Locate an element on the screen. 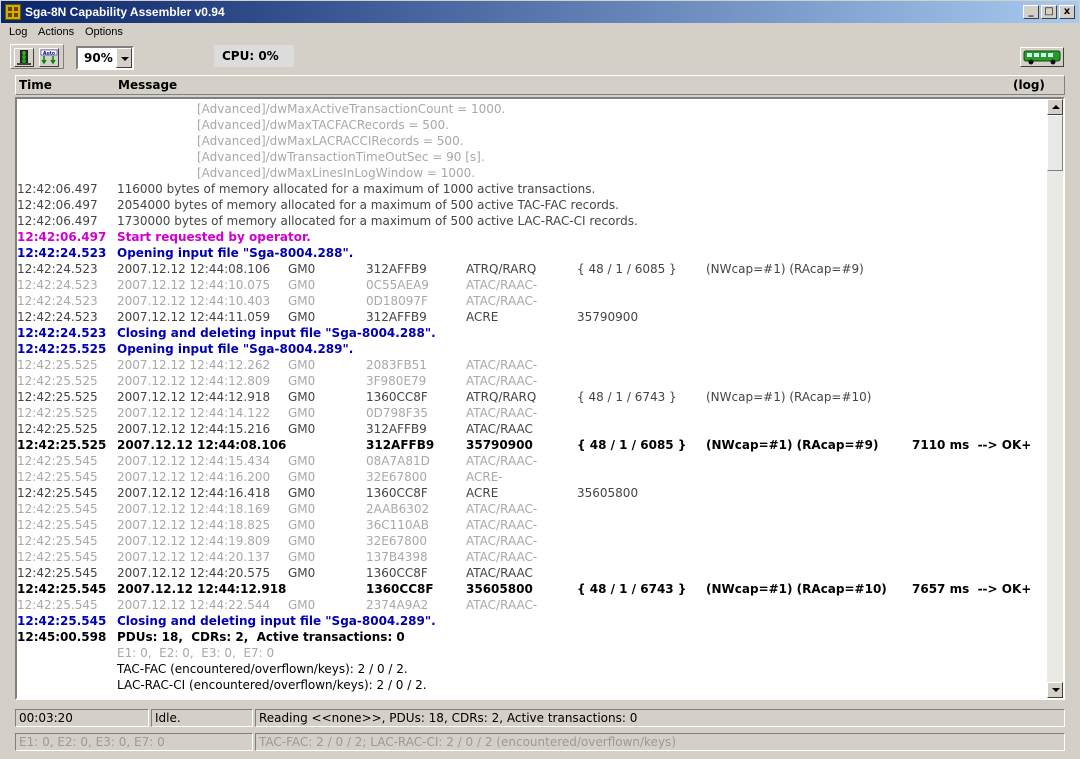 The height and width of the screenshot is (759, 1080). log-cell: Opening input file "Sga-8004.288". is located at coordinates (235, 253).